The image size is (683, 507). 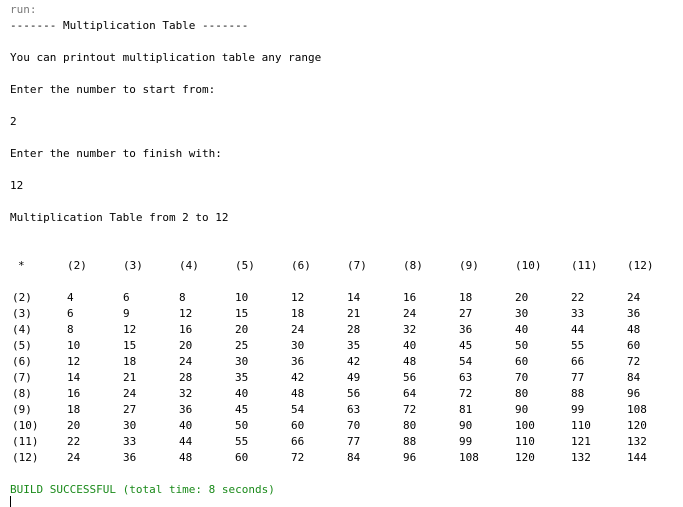 What do you see at coordinates (22, 361) in the screenshot?
I see `row-label: (6)` at bounding box center [22, 361].